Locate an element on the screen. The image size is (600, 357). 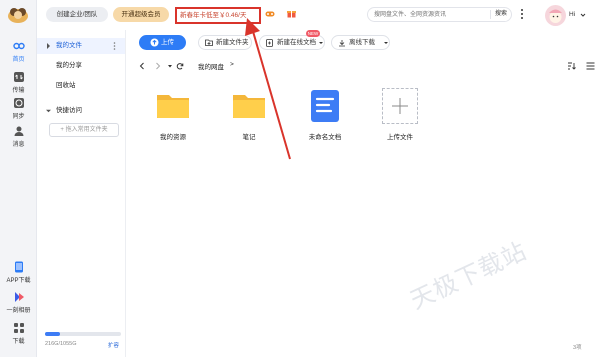
back-arrow-icon is located at coordinates (142, 66).